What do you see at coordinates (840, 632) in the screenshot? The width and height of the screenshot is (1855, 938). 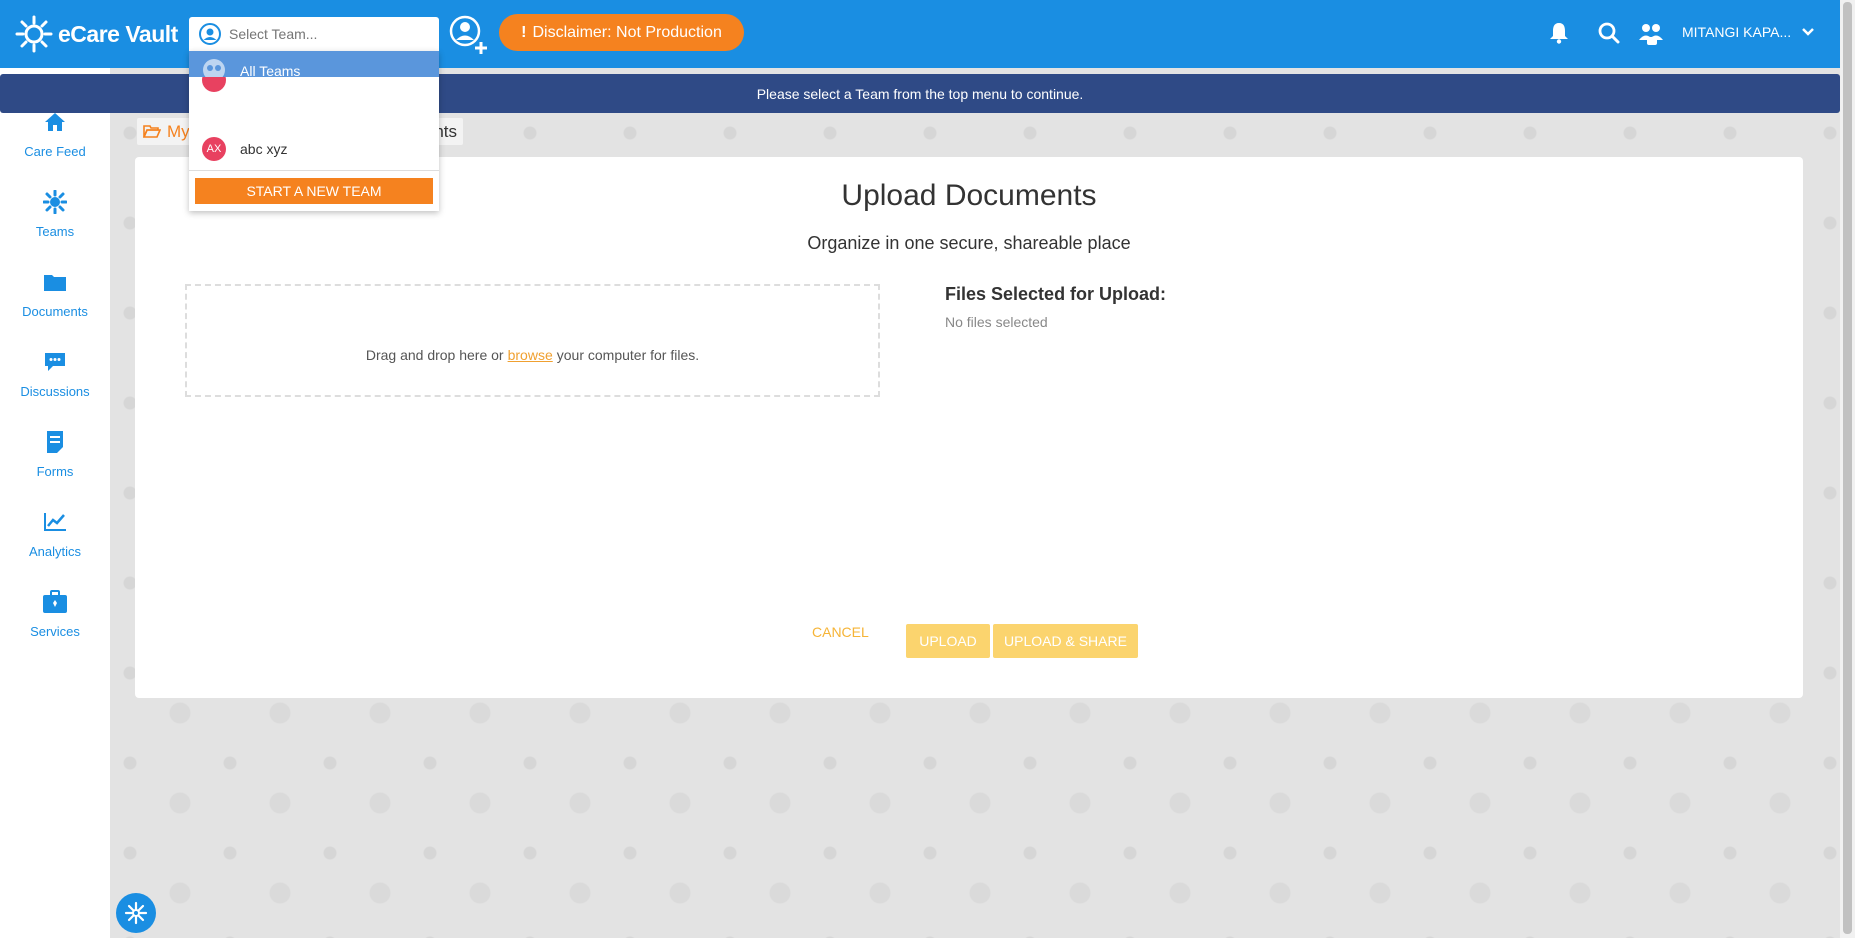 I see `cancel-button: CANCEL` at bounding box center [840, 632].